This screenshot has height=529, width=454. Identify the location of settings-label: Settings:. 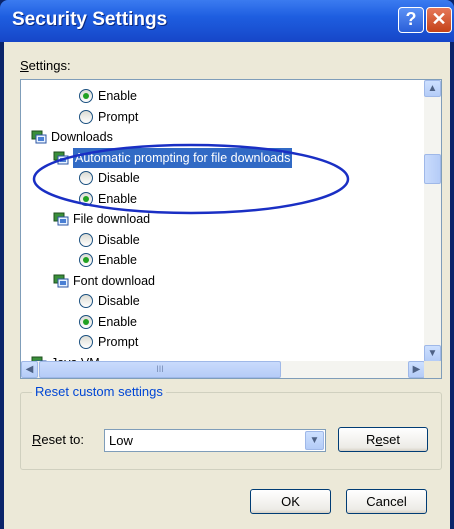
(45, 65).